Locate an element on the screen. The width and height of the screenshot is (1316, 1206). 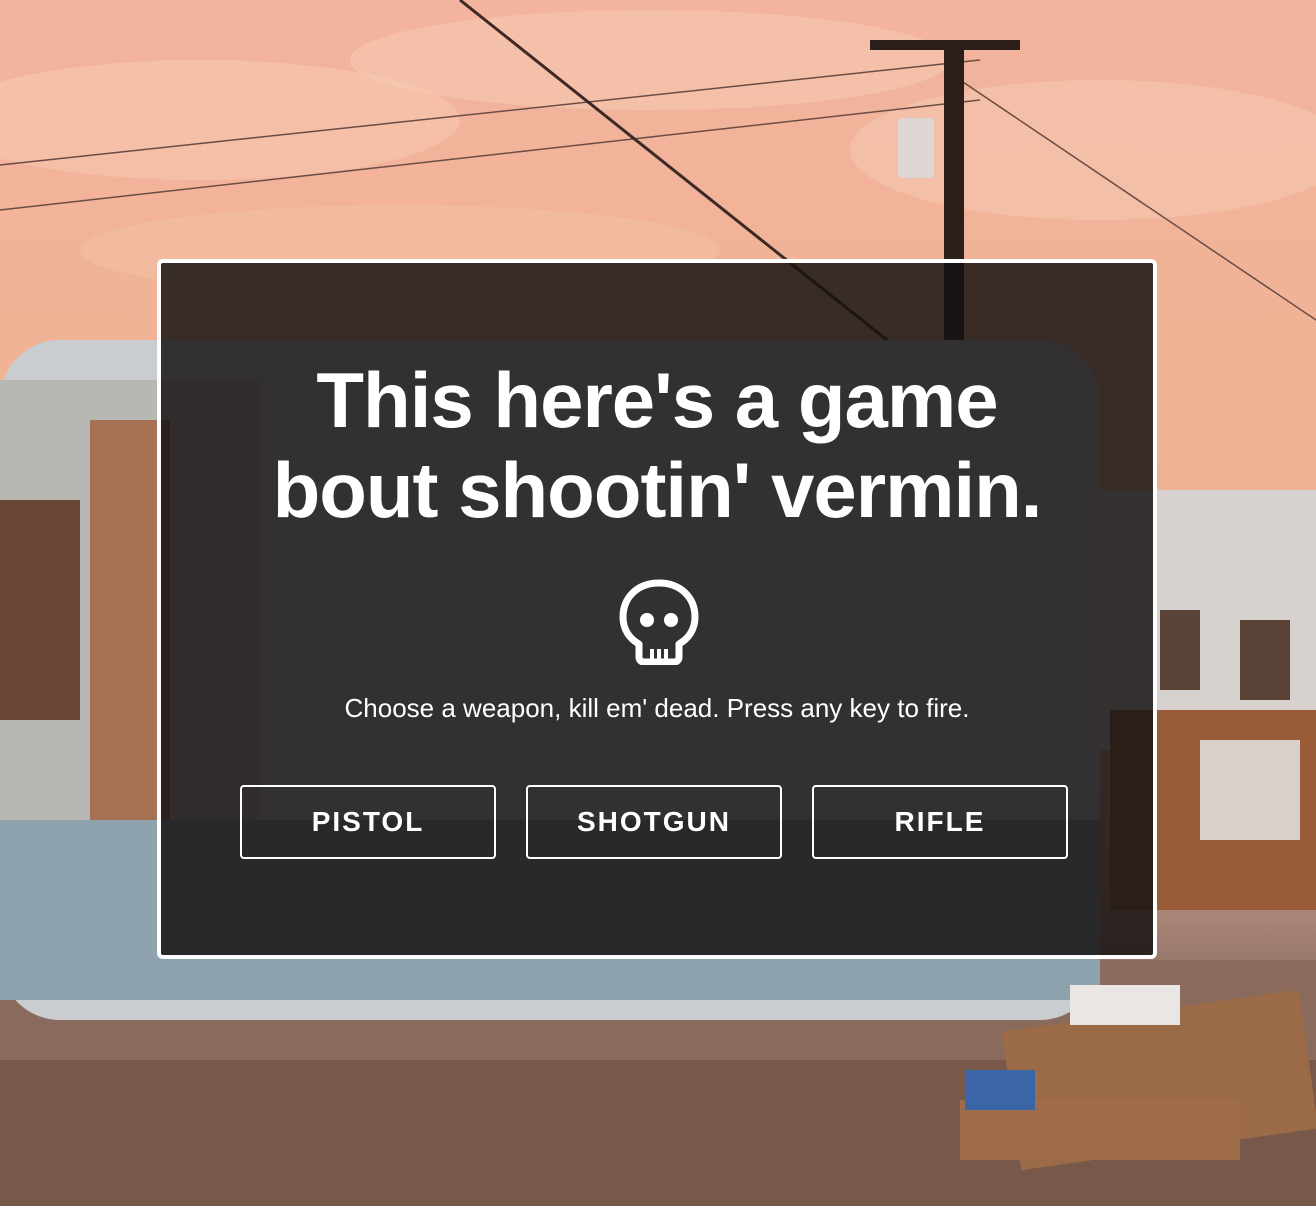
pistol-button: PISTOL is located at coordinates (368, 822).